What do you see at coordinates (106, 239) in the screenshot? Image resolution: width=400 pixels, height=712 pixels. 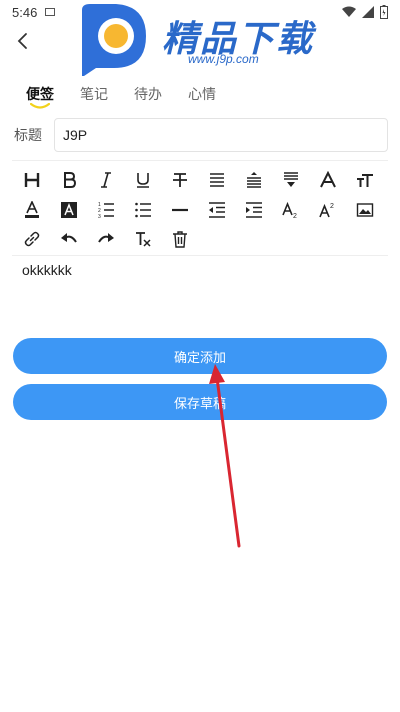 I see `redo-icon` at bounding box center [106, 239].